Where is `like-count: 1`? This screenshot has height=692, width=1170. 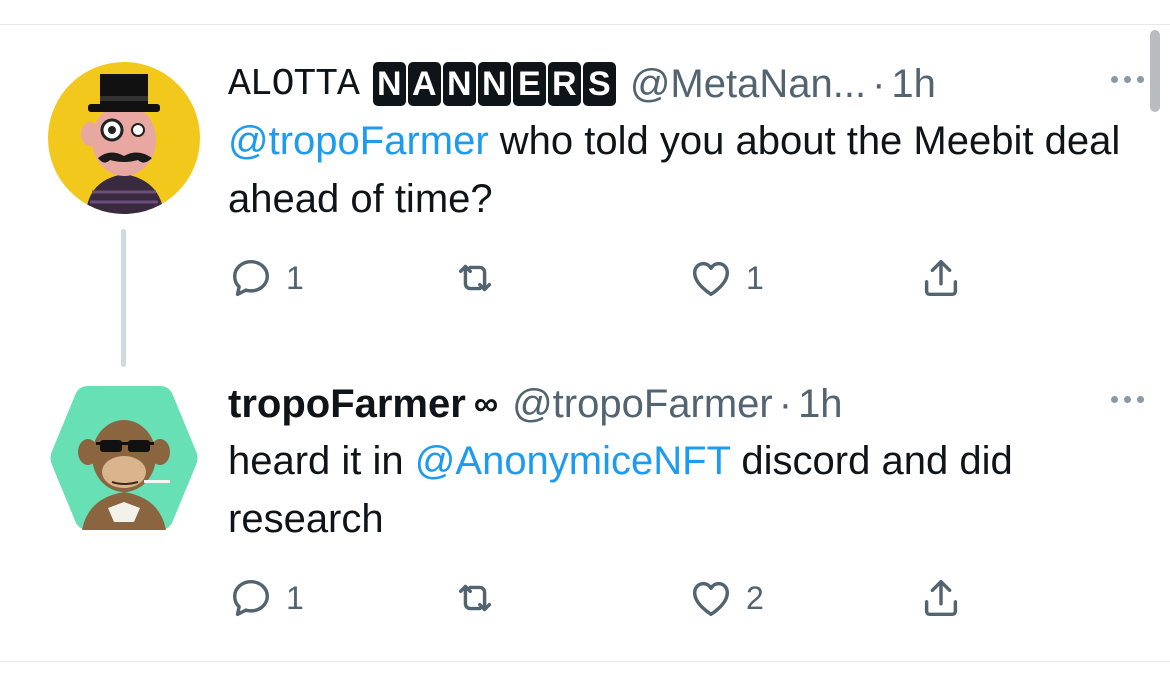
like-count: 1 is located at coordinates (755, 277).